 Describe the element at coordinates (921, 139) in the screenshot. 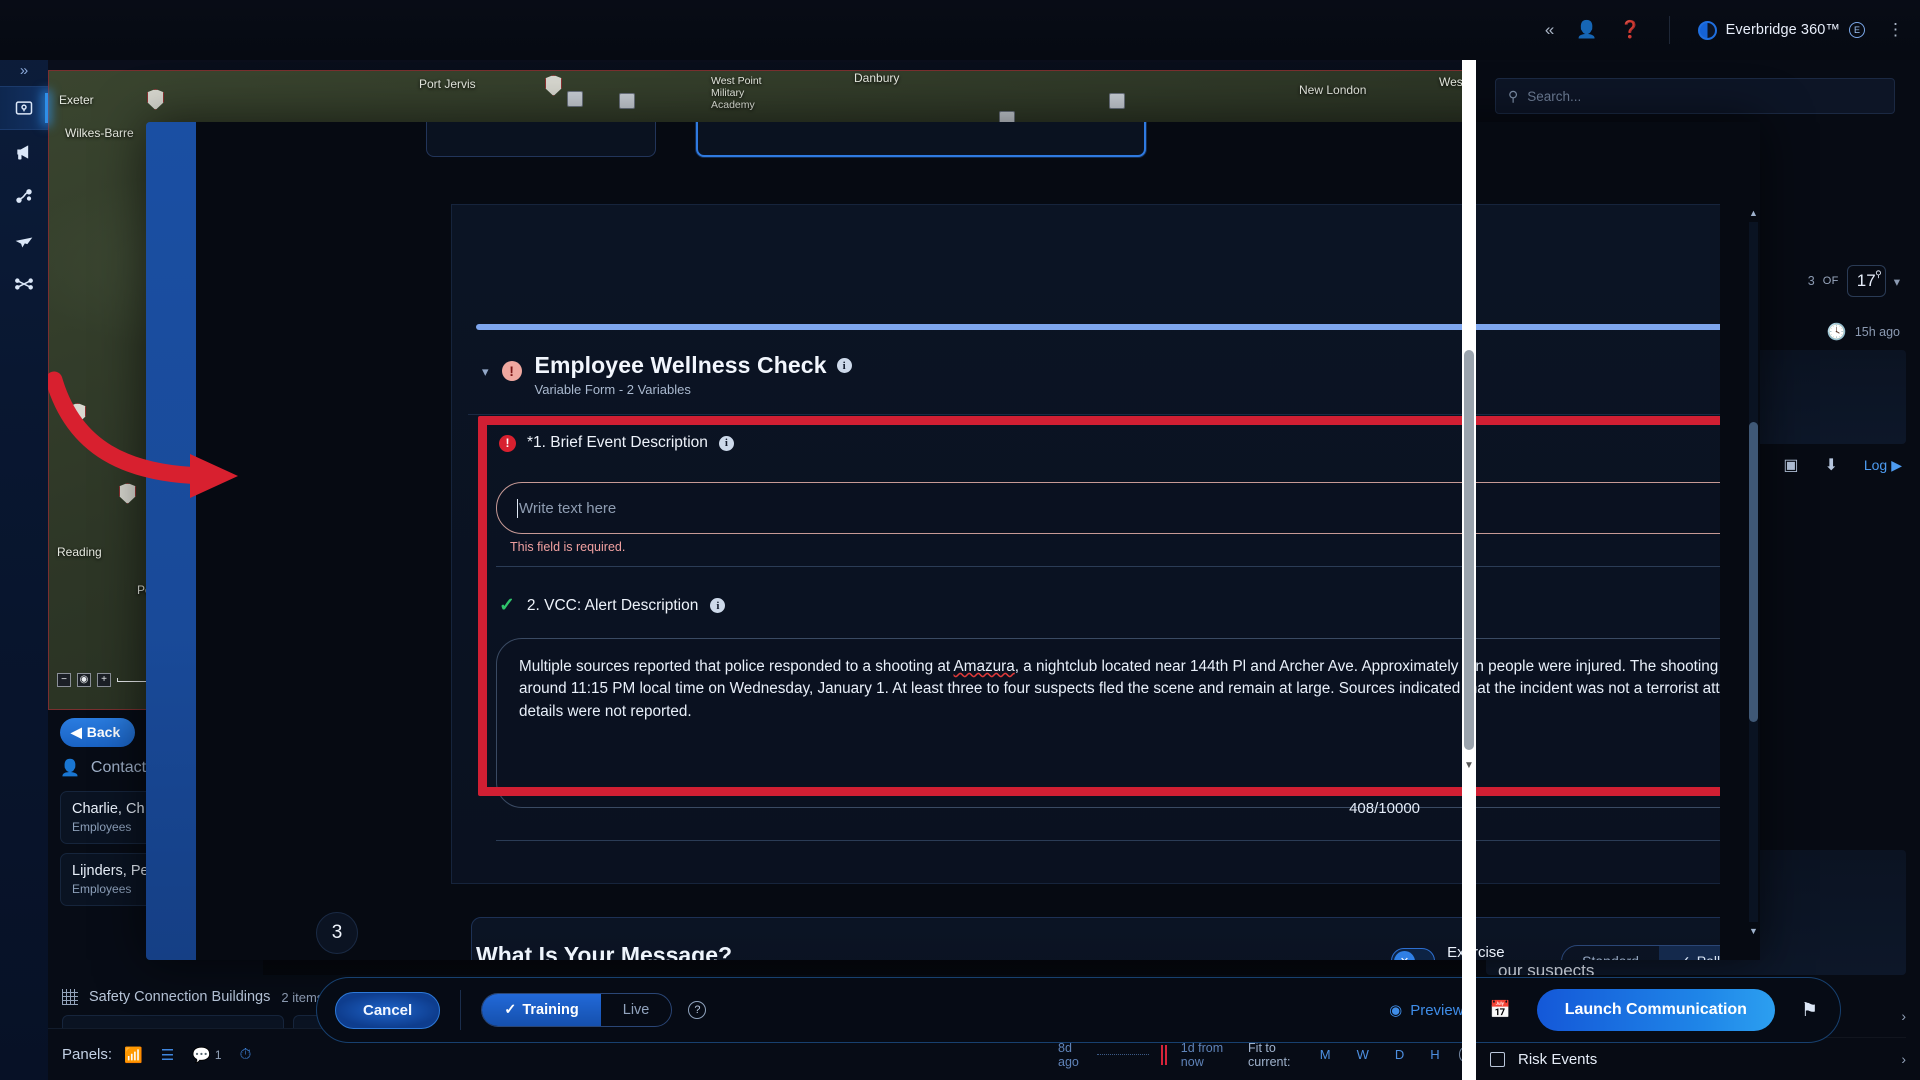

I see `template-card-selected` at that location.